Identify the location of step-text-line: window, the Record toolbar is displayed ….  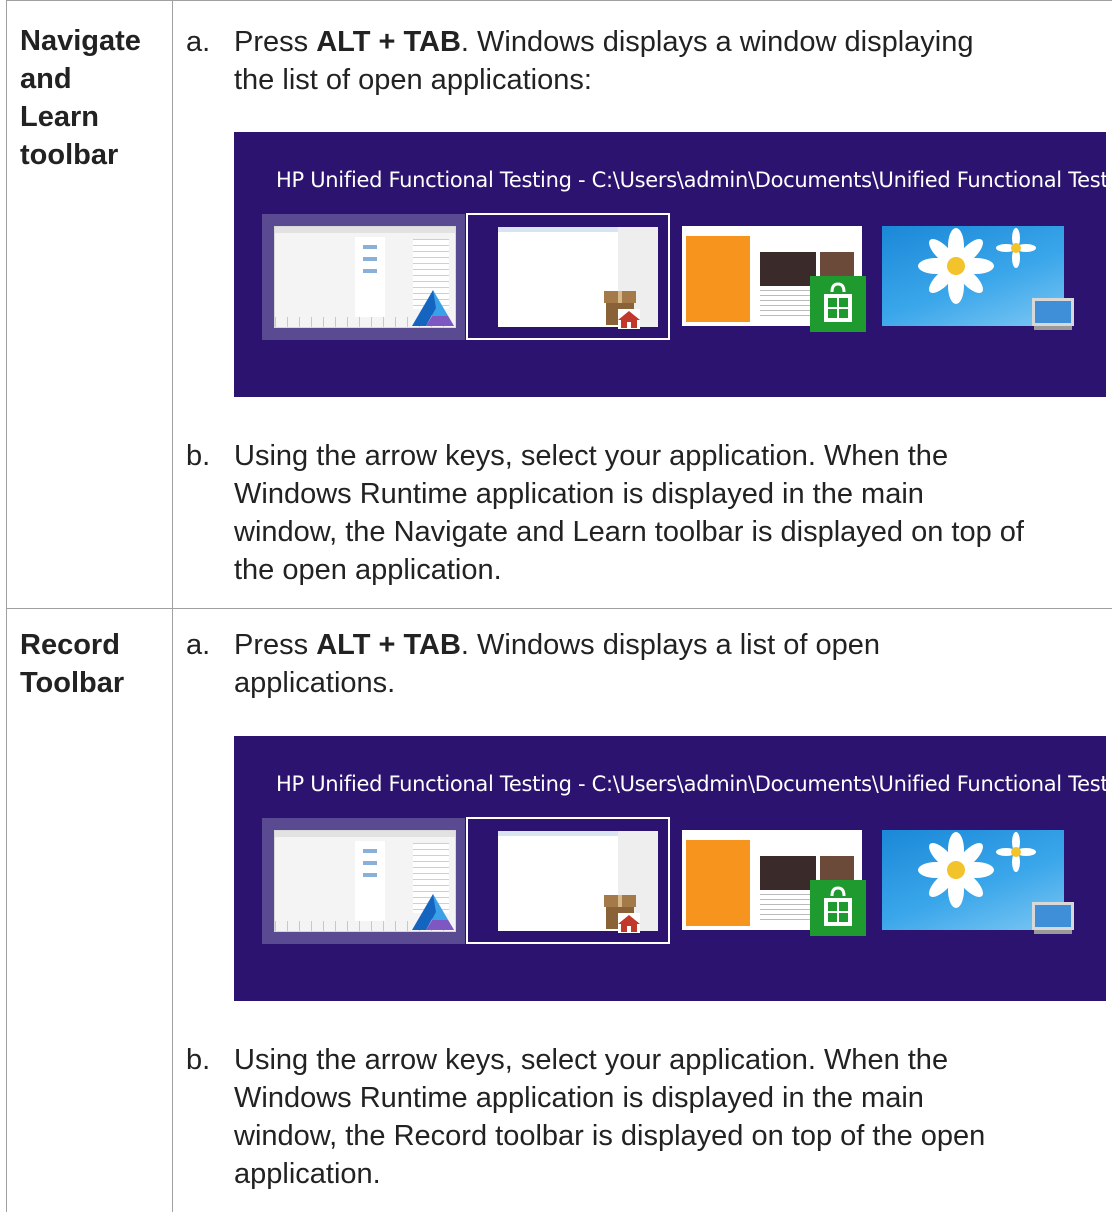
(610, 1136).